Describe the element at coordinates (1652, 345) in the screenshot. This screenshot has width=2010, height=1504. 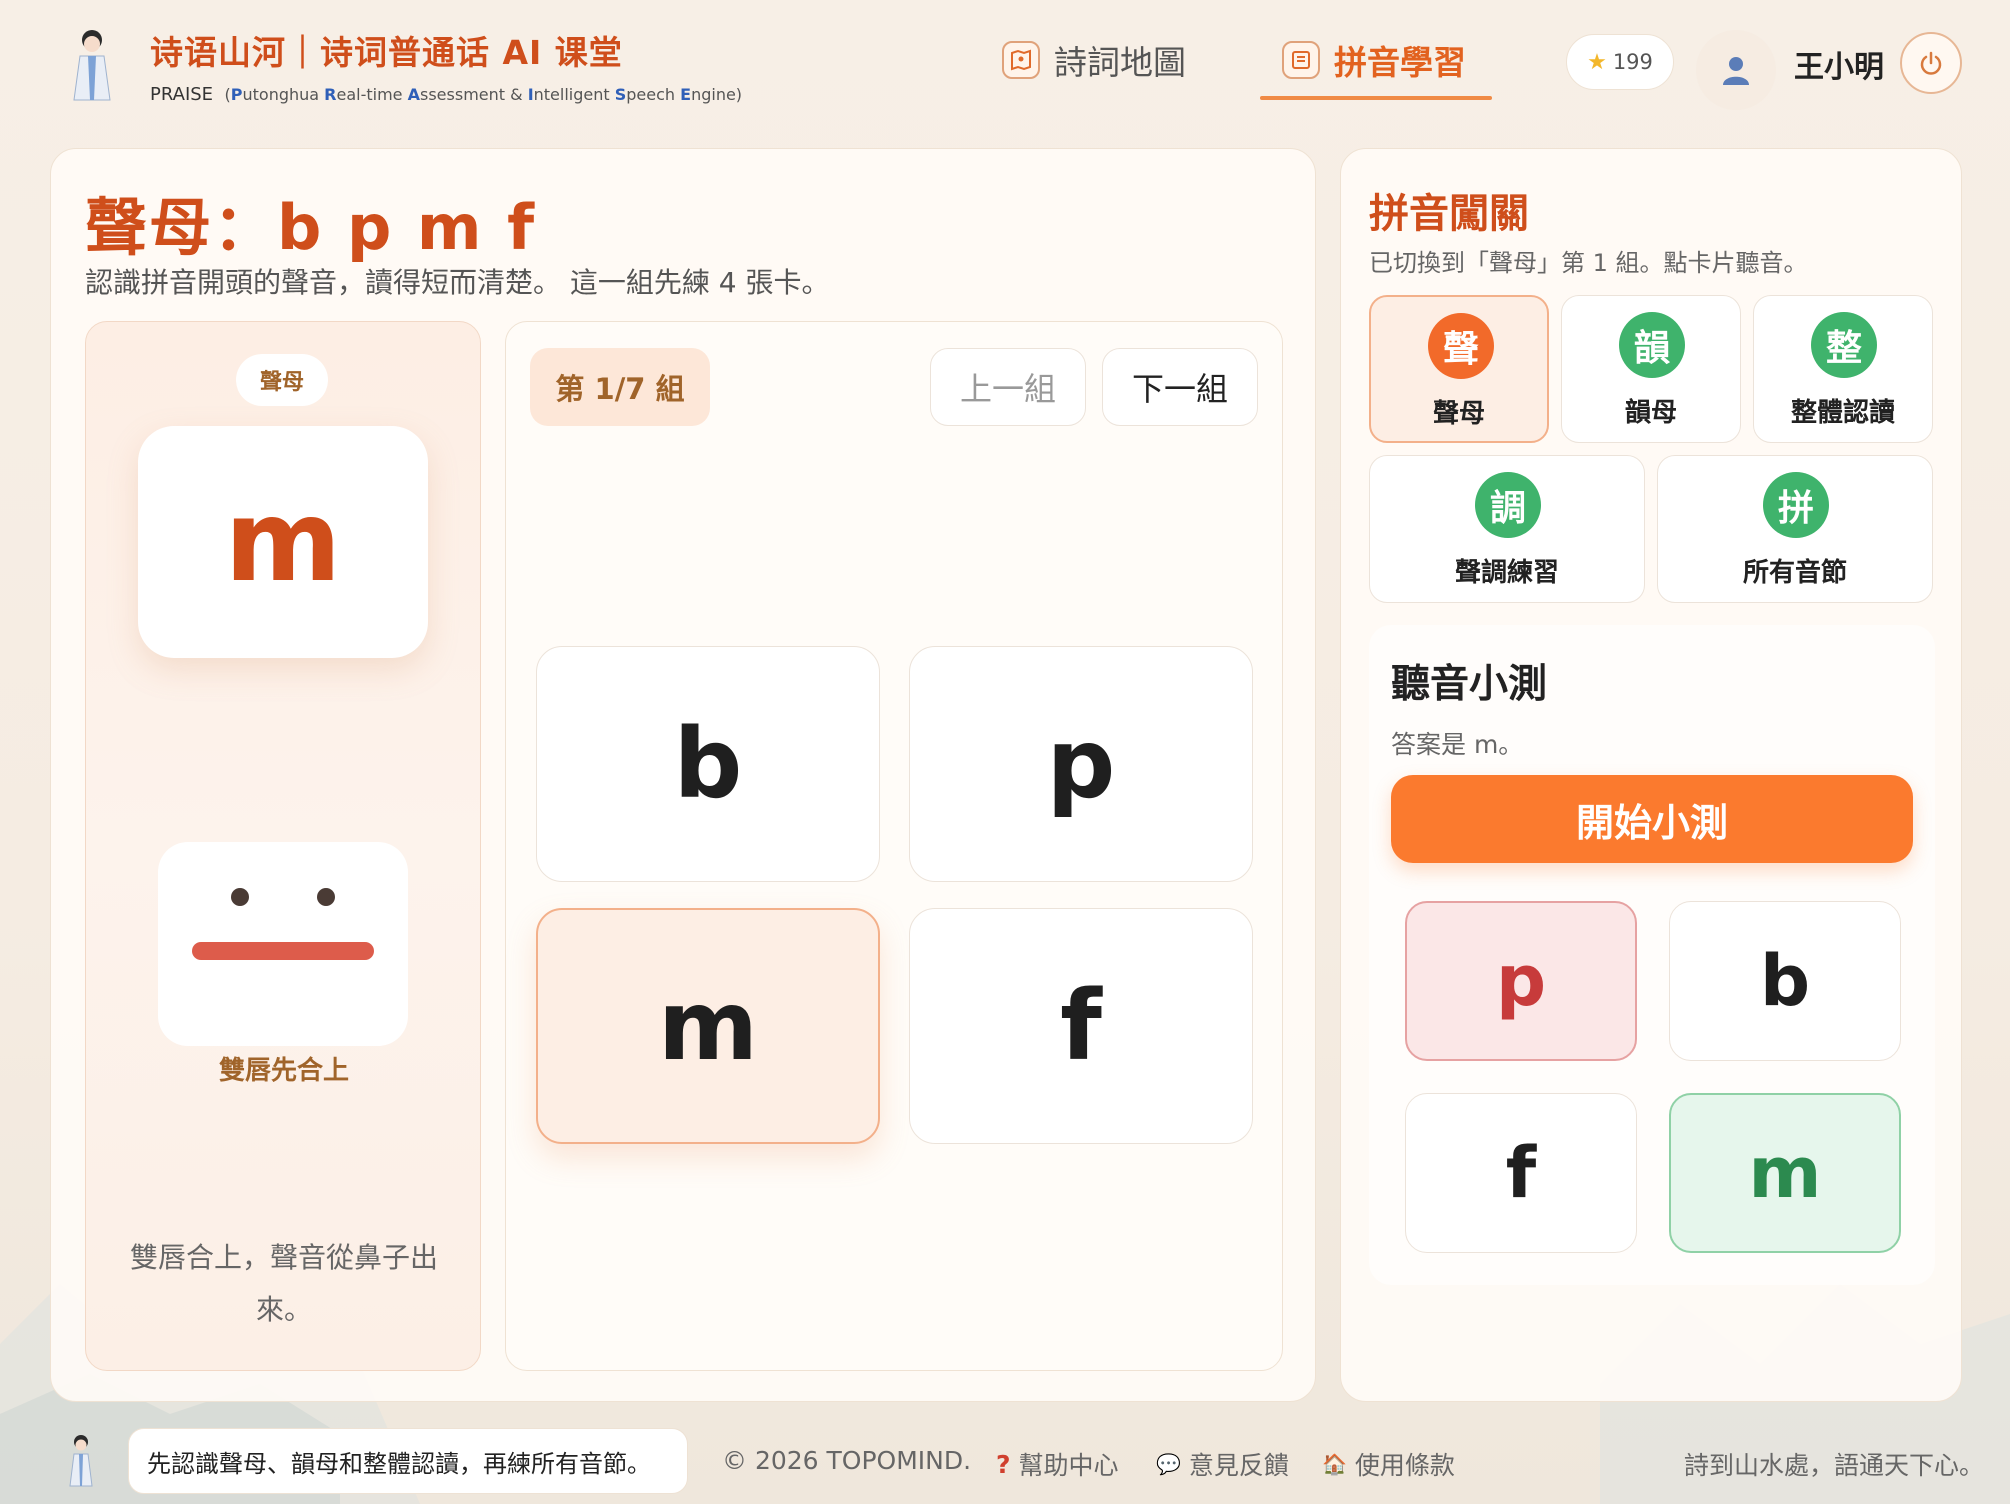
I see `finals-icon: 韻` at that location.